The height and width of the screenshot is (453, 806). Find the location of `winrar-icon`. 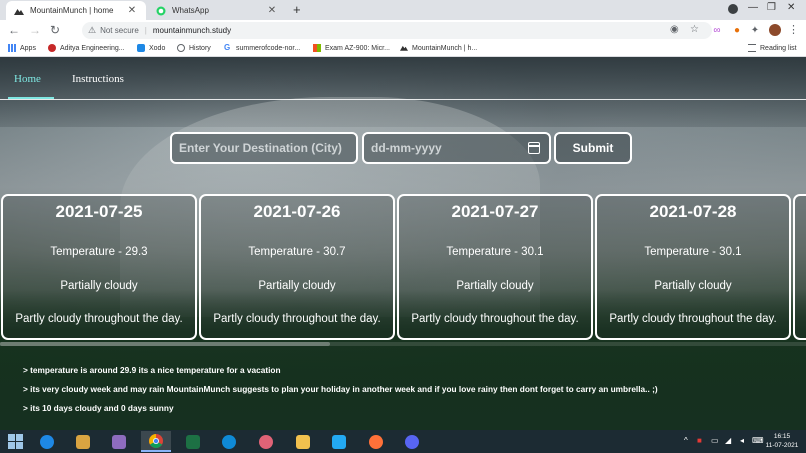

winrar-icon is located at coordinates (119, 441).